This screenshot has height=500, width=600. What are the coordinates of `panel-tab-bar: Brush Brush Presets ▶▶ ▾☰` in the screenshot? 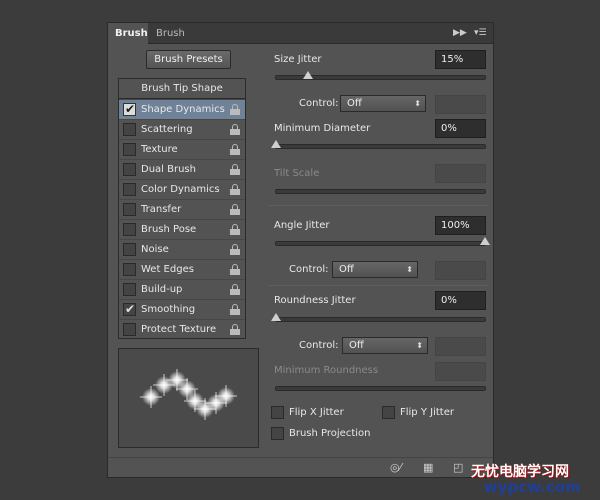 It's located at (300, 41).